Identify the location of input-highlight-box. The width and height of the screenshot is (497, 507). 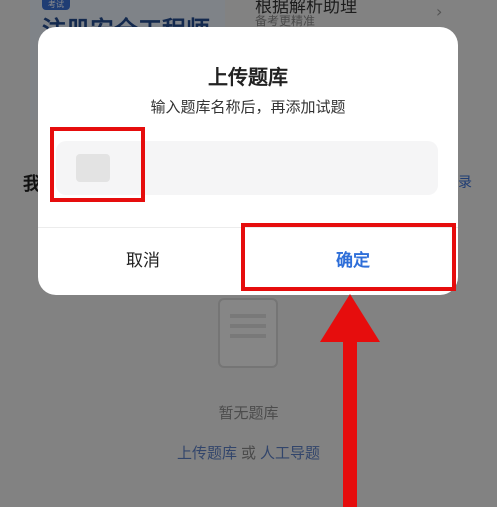
(97, 164).